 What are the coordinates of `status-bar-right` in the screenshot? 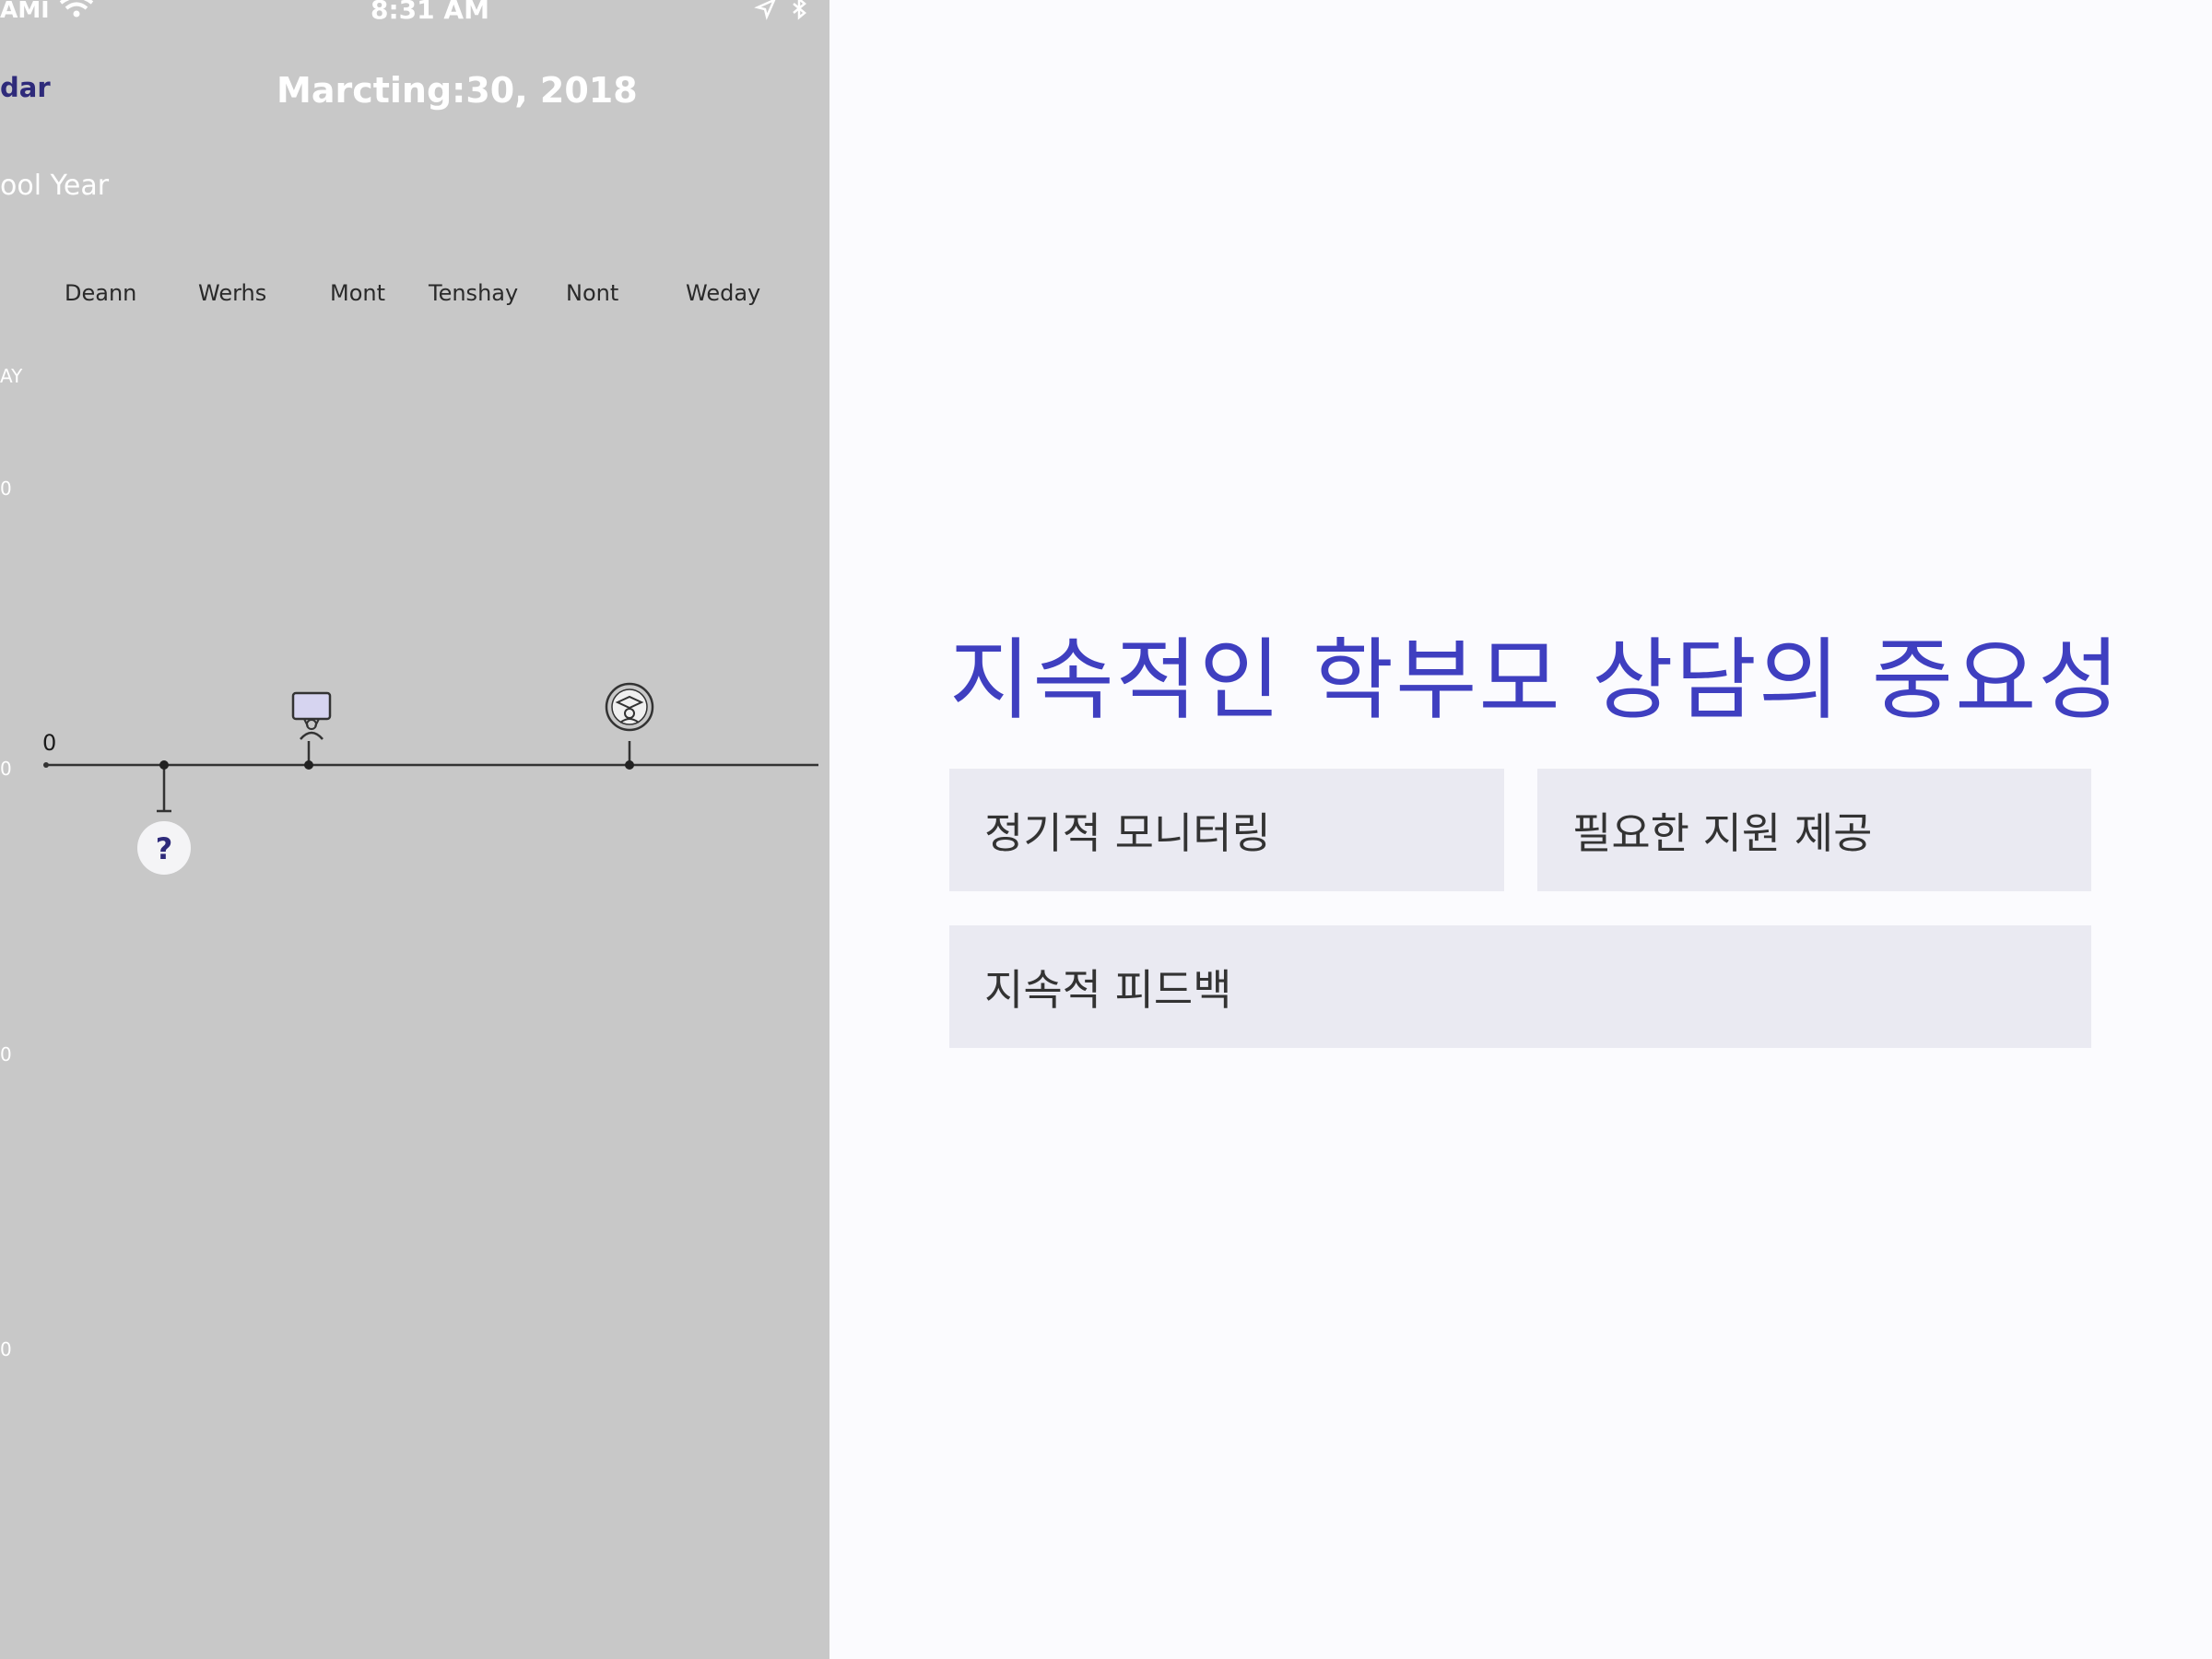 It's located at (782, 10).